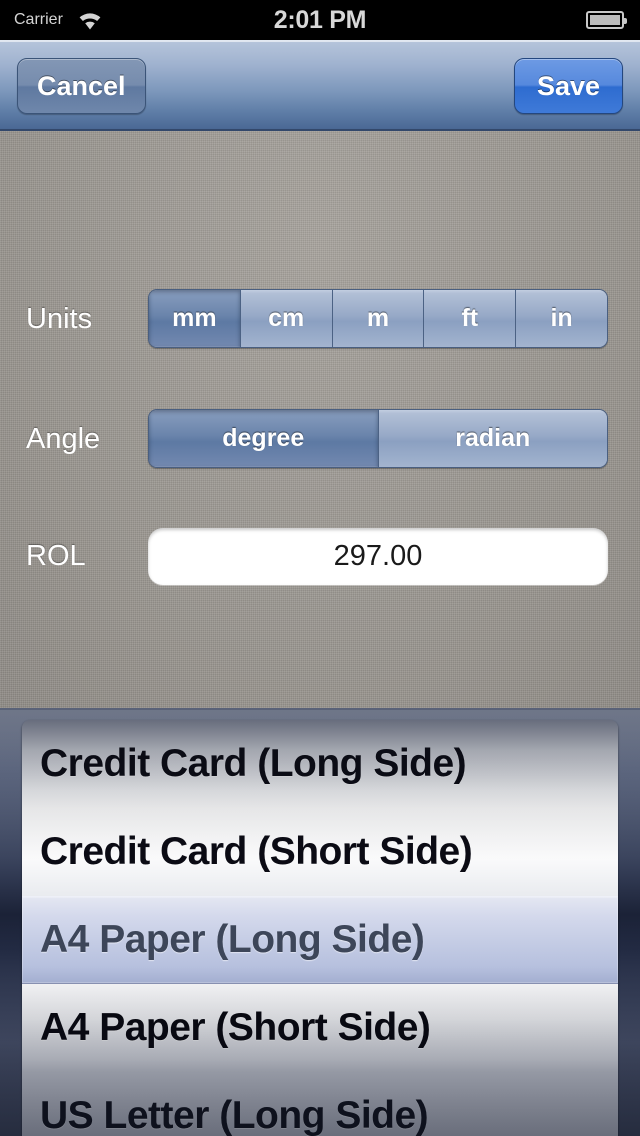  What do you see at coordinates (320, 1104) in the screenshot?
I see `picker-row-us-letter-long: US Letter (Long Side)` at bounding box center [320, 1104].